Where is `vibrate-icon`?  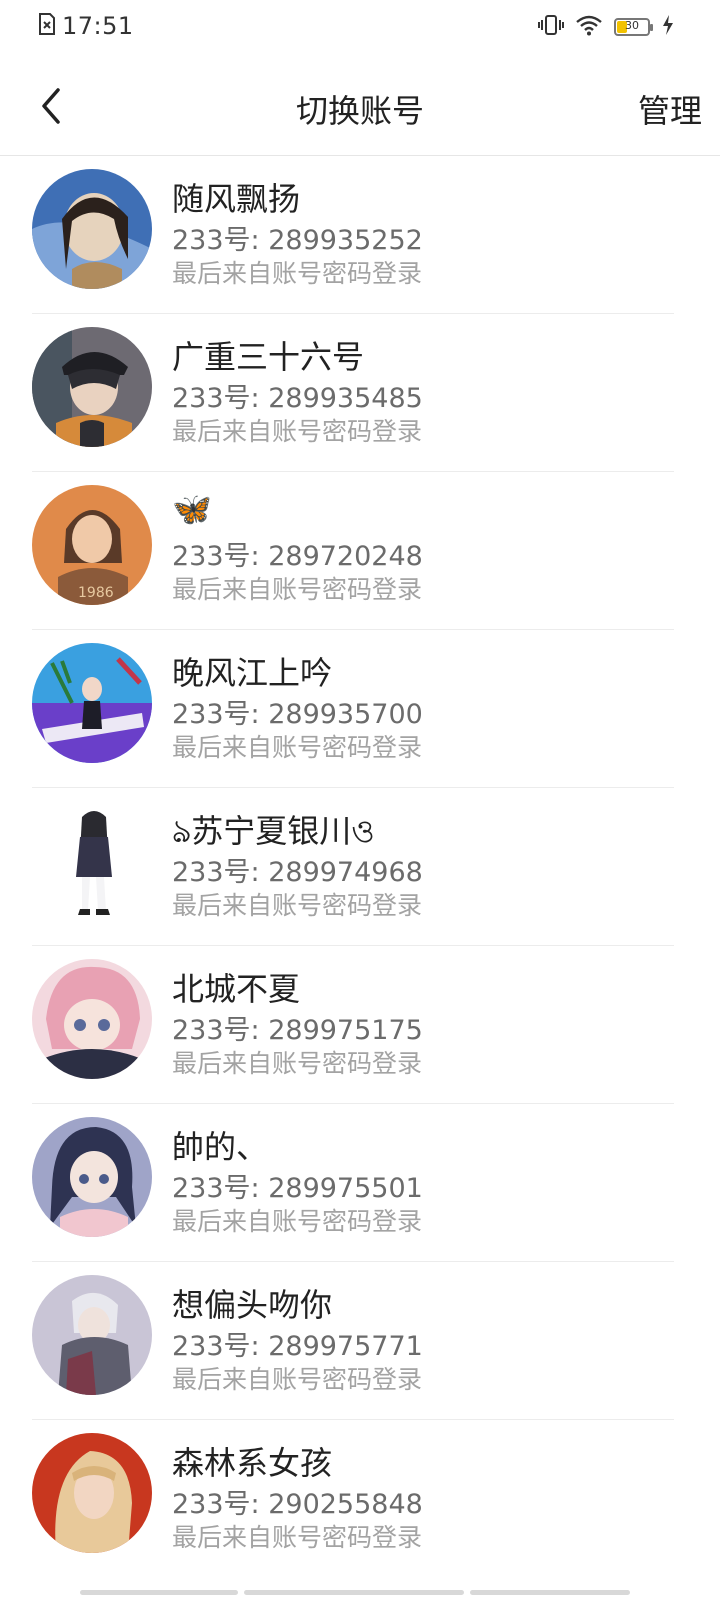 vibrate-icon is located at coordinates (551, 27).